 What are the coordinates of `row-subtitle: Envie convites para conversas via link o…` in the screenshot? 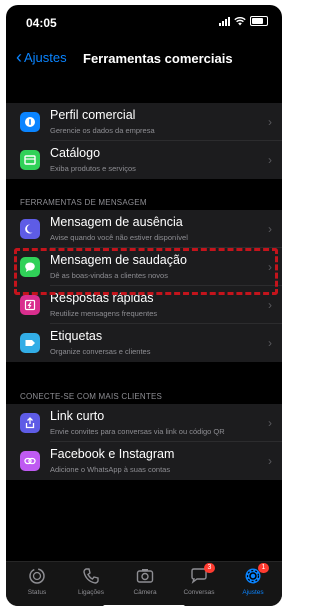 It's located at (137, 431).